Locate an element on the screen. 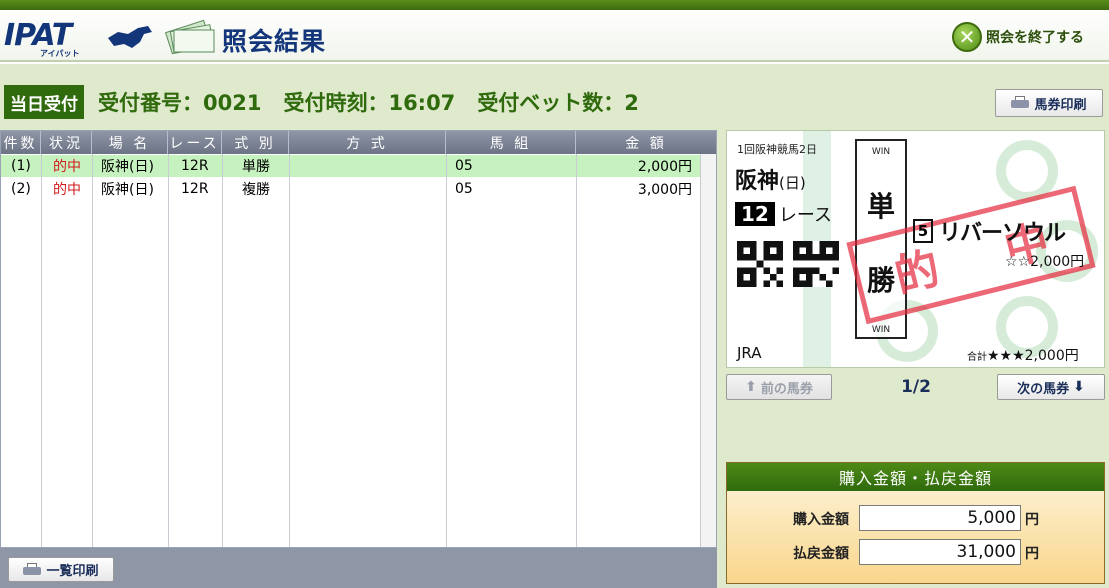 The width and height of the screenshot is (1109, 588). next-ticket-label: 次の馬券 is located at coordinates (1043, 389).